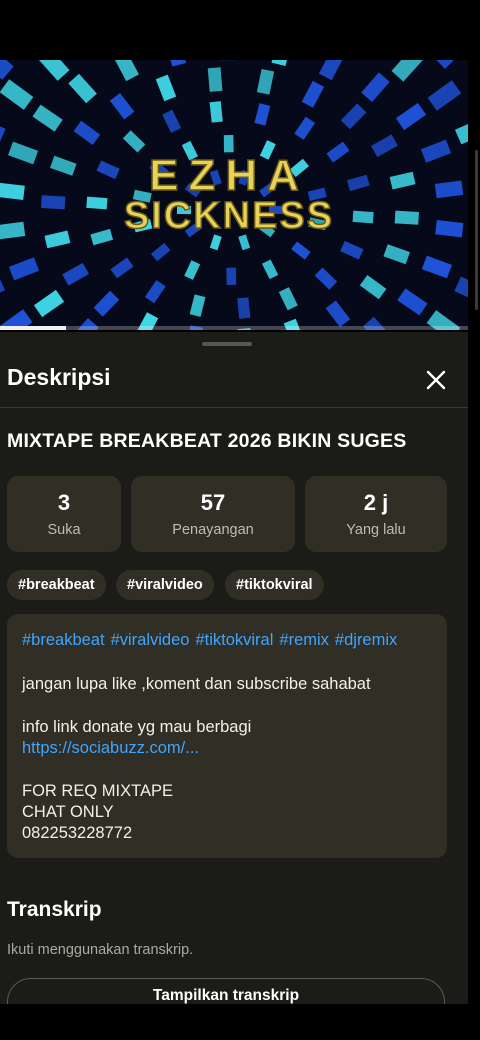  What do you see at coordinates (226, 991) in the screenshot?
I see `show-transcript-button: Tampilkan transkrip` at bounding box center [226, 991].